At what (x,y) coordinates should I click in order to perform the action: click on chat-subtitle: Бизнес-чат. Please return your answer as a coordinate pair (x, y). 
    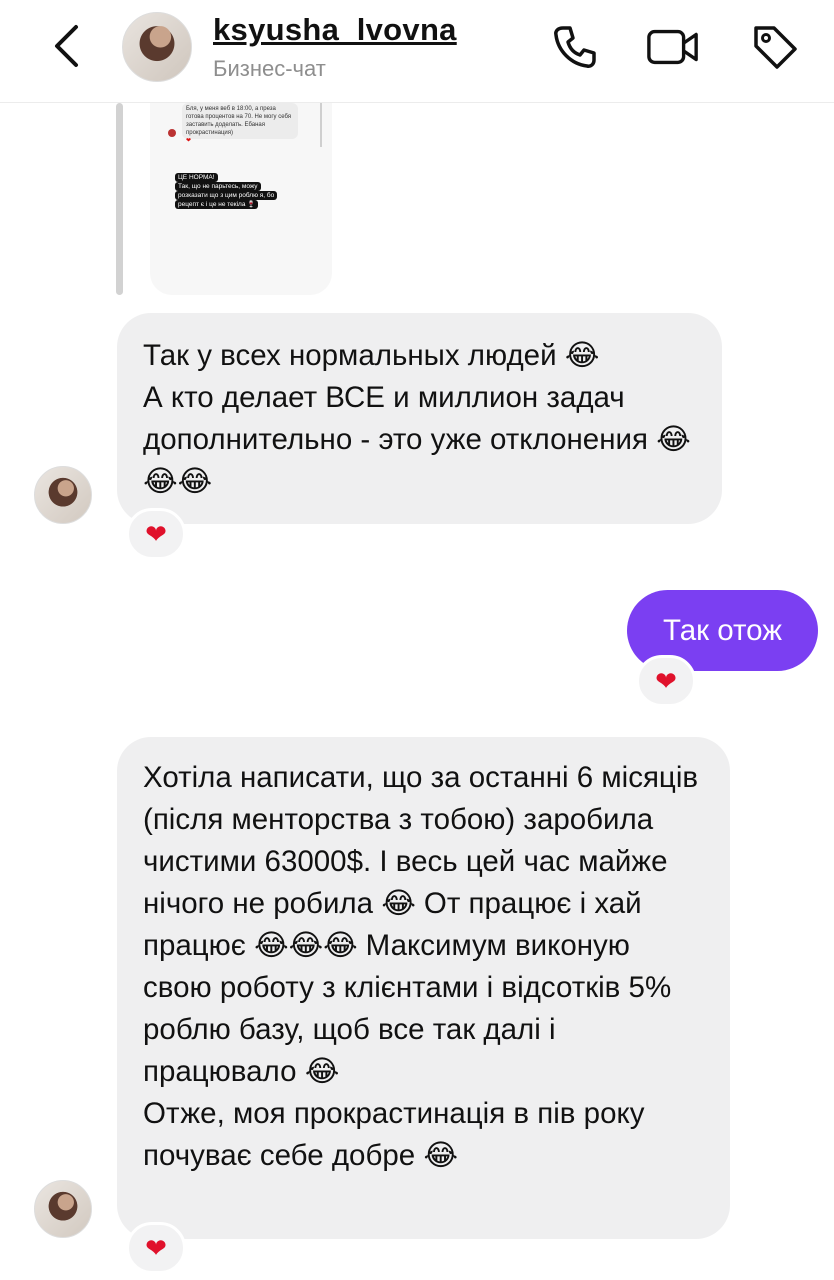
    Looking at the image, I should click on (269, 68).